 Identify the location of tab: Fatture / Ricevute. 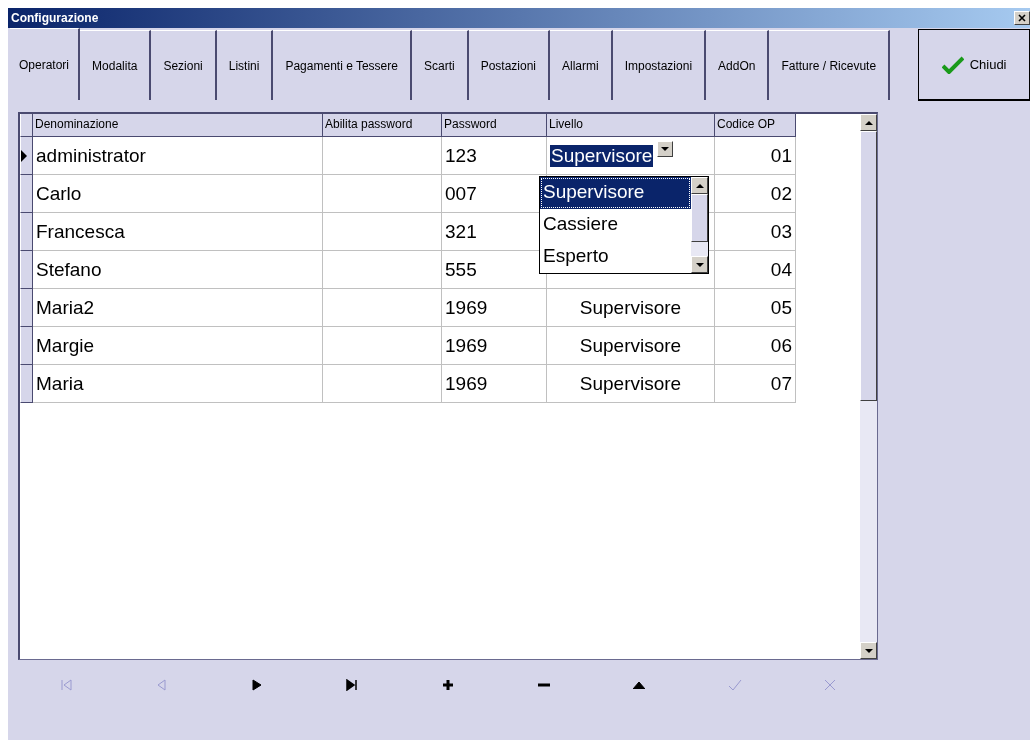
(830, 65).